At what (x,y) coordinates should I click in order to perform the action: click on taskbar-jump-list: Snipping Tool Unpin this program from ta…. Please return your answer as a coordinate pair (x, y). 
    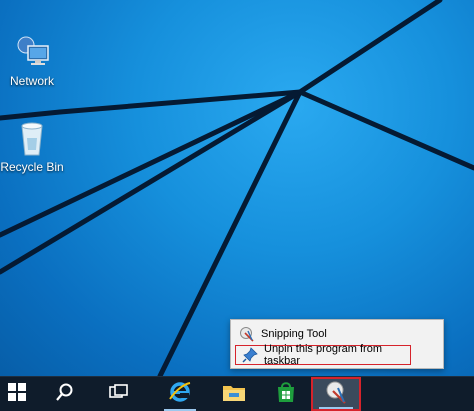
    Looking at the image, I should click on (337, 344).